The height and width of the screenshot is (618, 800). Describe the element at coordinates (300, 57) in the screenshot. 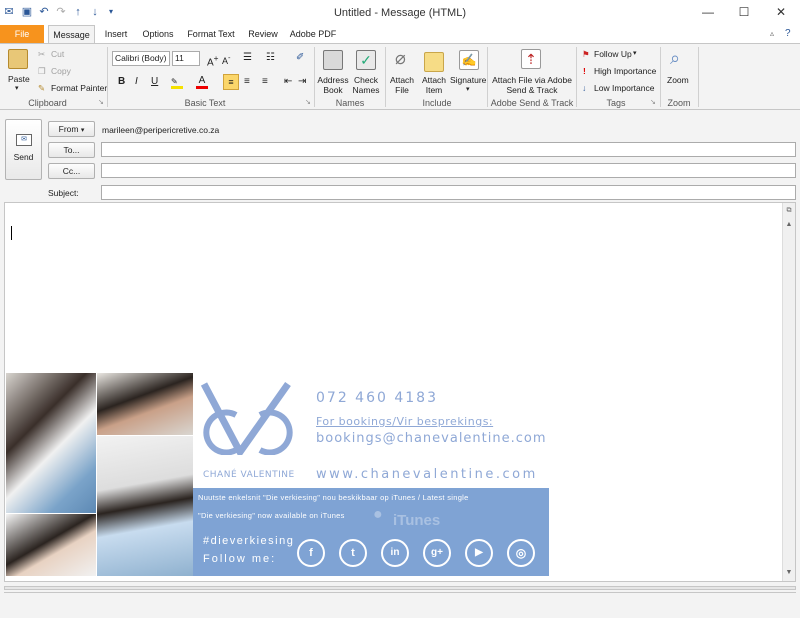

I see `clear-formatting-icon: ✐` at that location.